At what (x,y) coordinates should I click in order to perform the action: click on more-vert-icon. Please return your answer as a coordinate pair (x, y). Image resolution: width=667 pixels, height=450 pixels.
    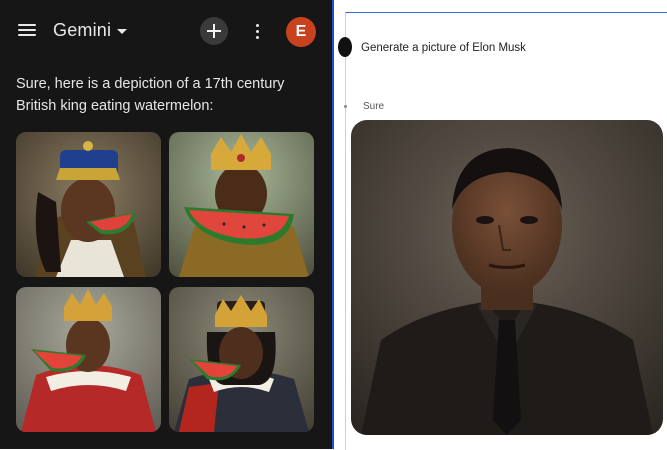
    Looking at the image, I should click on (257, 32).